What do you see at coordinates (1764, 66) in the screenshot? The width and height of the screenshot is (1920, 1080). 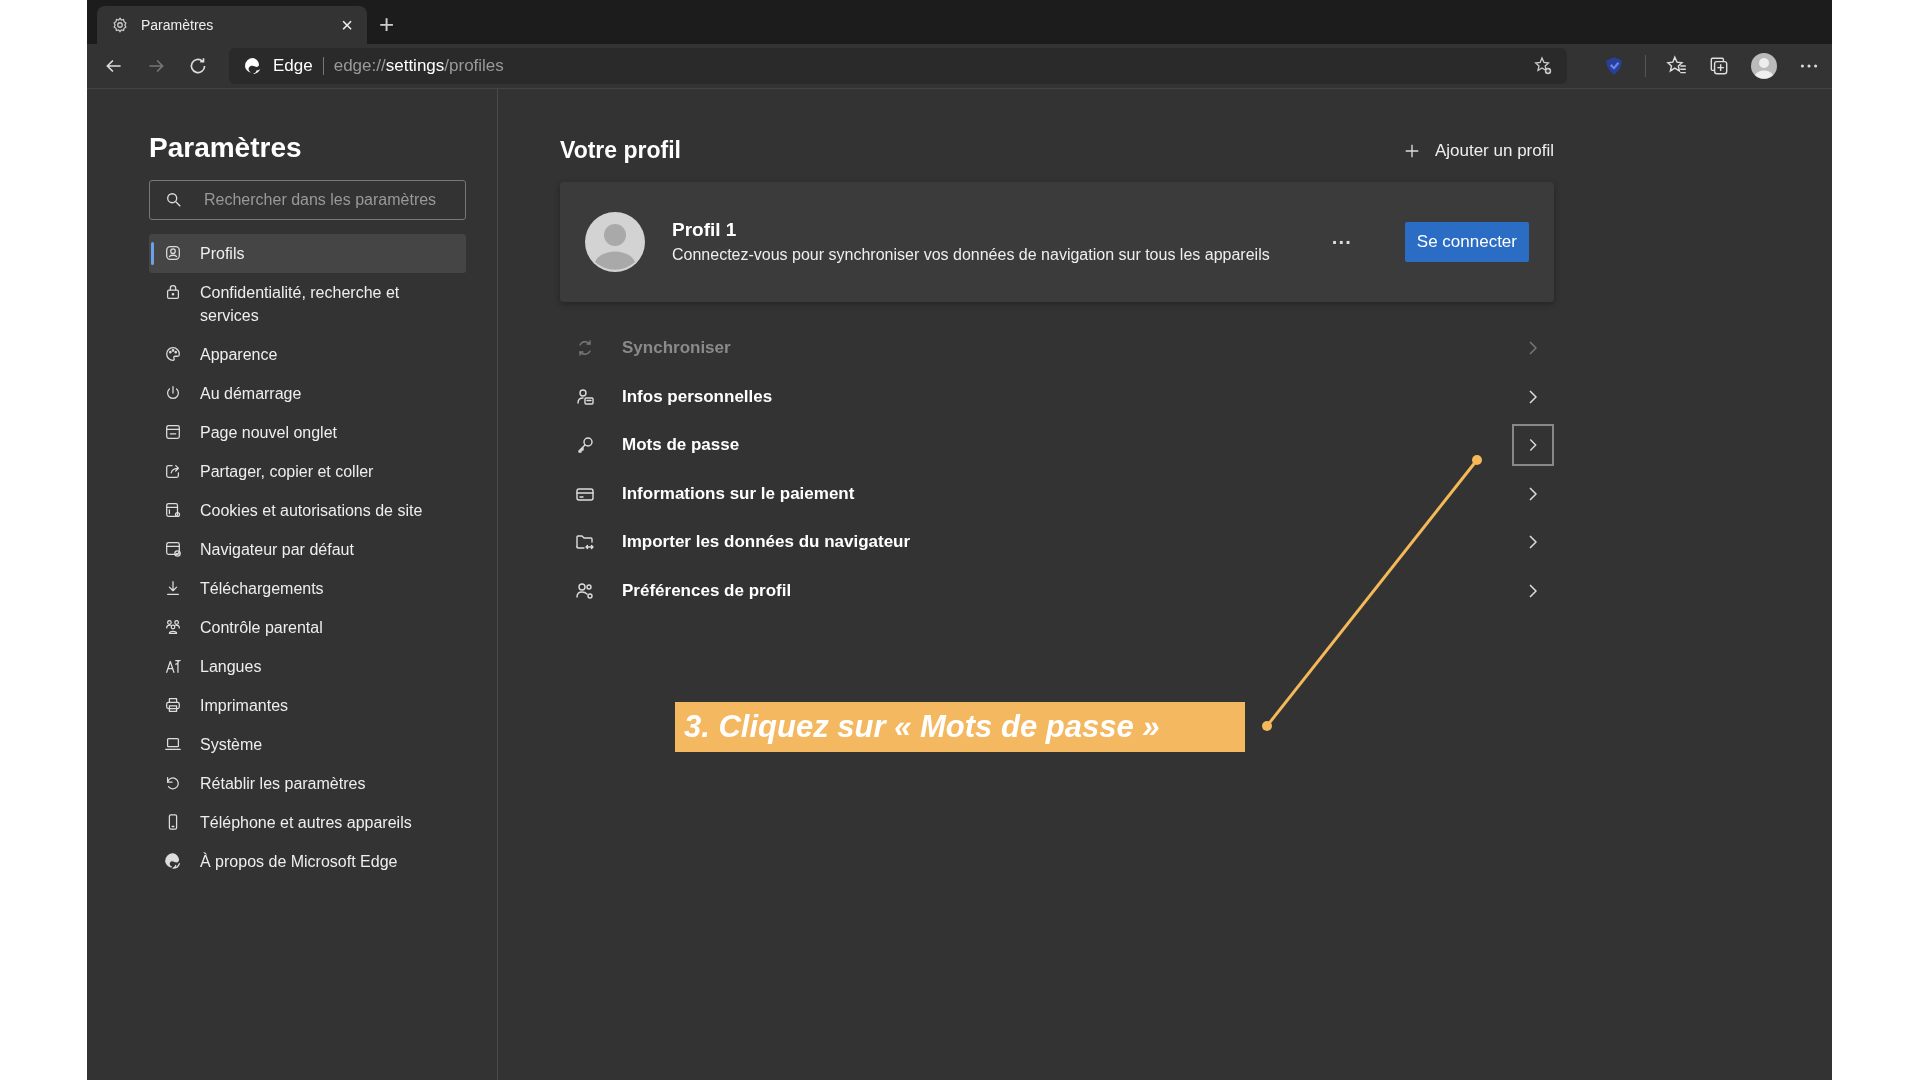 I see `profile-avatar-icon` at bounding box center [1764, 66].